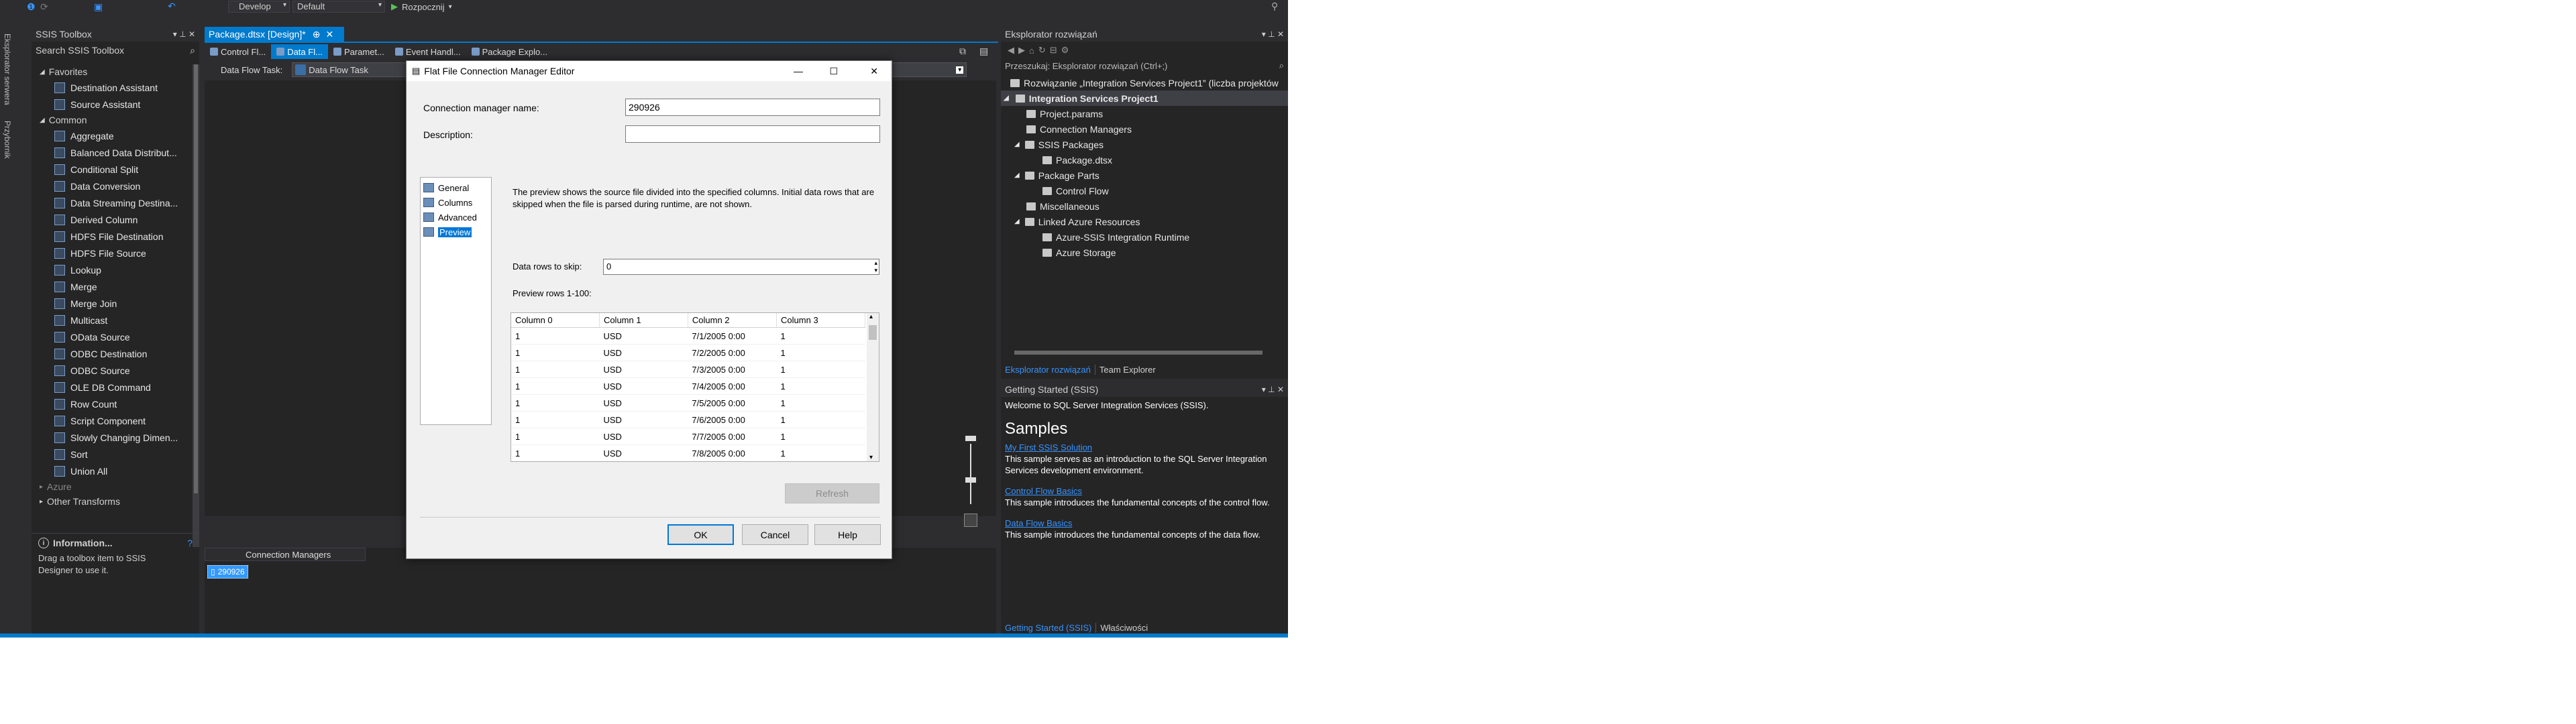  Describe the element at coordinates (112, 135) in the screenshot. I see `toolbox-item: Aggregate` at that location.